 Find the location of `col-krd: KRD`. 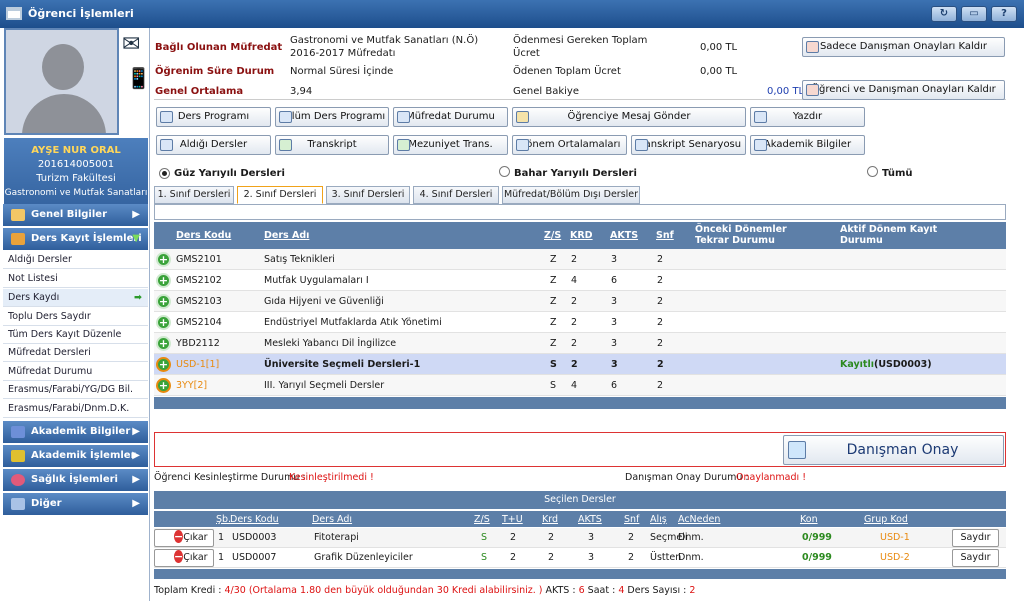

col-krd: KRD is located at coordinates (581, 235).